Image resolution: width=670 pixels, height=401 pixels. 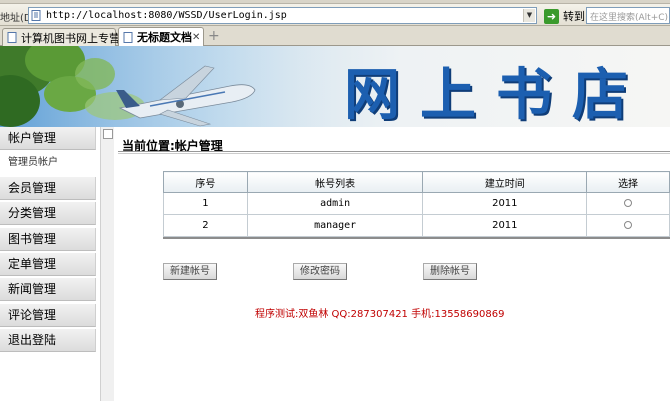 I want to click on footer-credits: 程序测试:双鱼林 QQ:287307421 手机:13558690869, so click(x=380, y=314).